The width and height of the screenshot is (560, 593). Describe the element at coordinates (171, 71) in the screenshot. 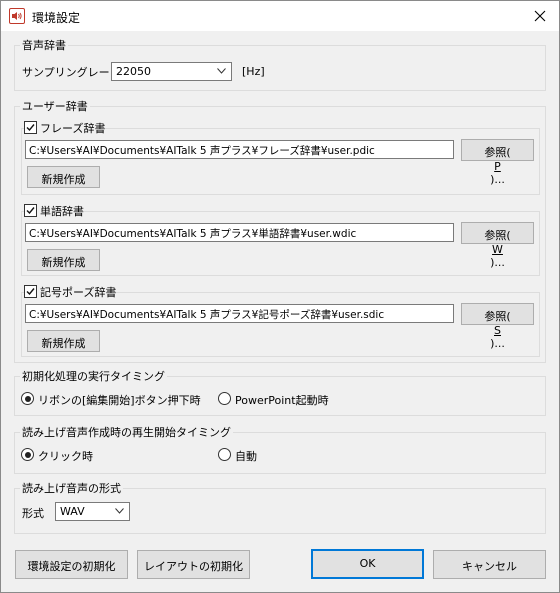

I see `sampling-rate-select: 22050` at that location.